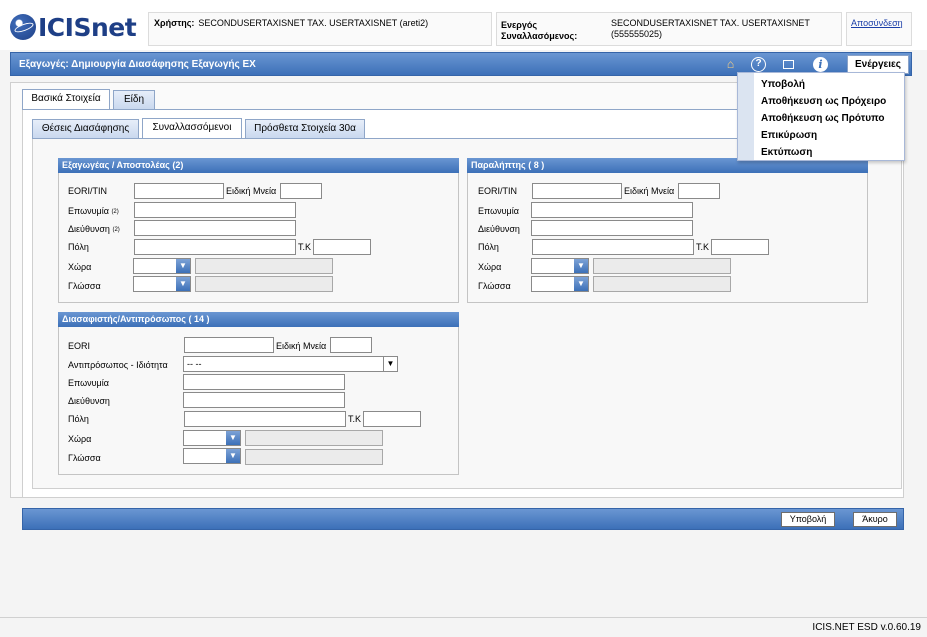  I want to click on declarant-address-label: Διεύθυνση, so click(89, 401).